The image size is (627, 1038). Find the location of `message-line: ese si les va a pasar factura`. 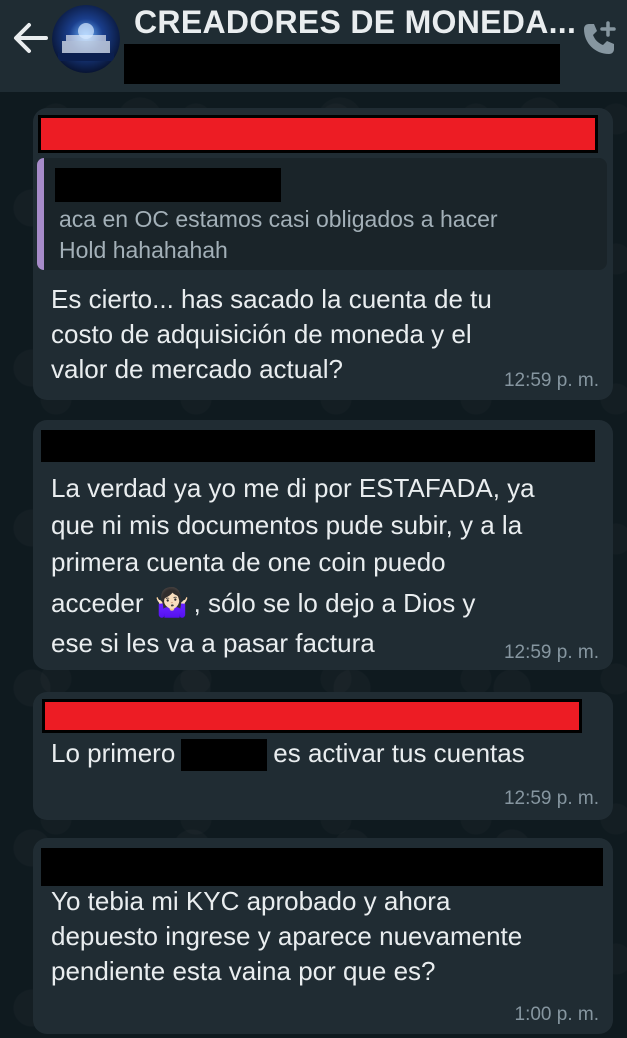

message-line: ese si les va a pasar factura is located at coordinates (213, 643).